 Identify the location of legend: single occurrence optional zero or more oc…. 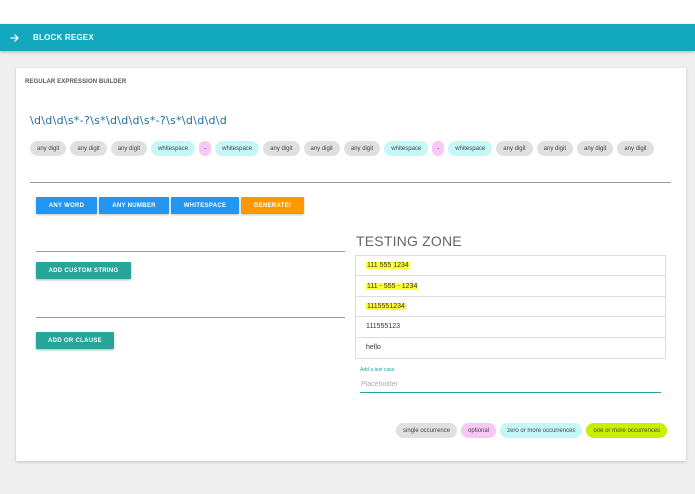
(532, 430).